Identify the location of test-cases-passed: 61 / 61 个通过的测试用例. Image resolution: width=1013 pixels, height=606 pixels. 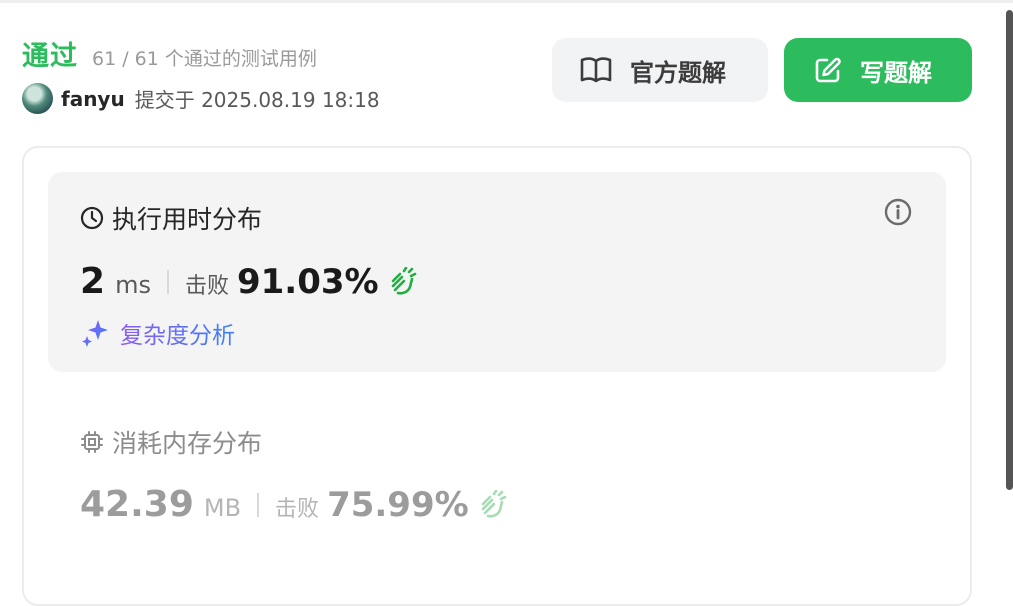
(204, 59).